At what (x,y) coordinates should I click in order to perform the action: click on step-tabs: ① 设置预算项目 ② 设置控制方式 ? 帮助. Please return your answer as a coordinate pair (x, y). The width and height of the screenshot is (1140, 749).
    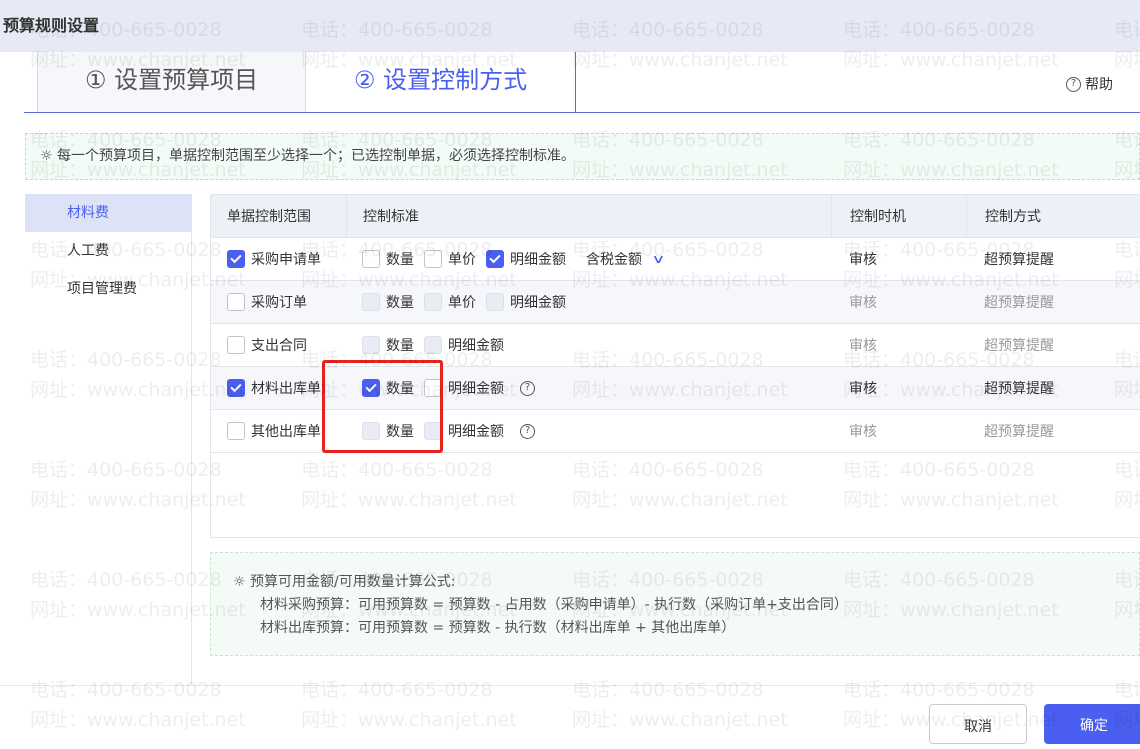
    Looking at the image, I should click on (570, 83).